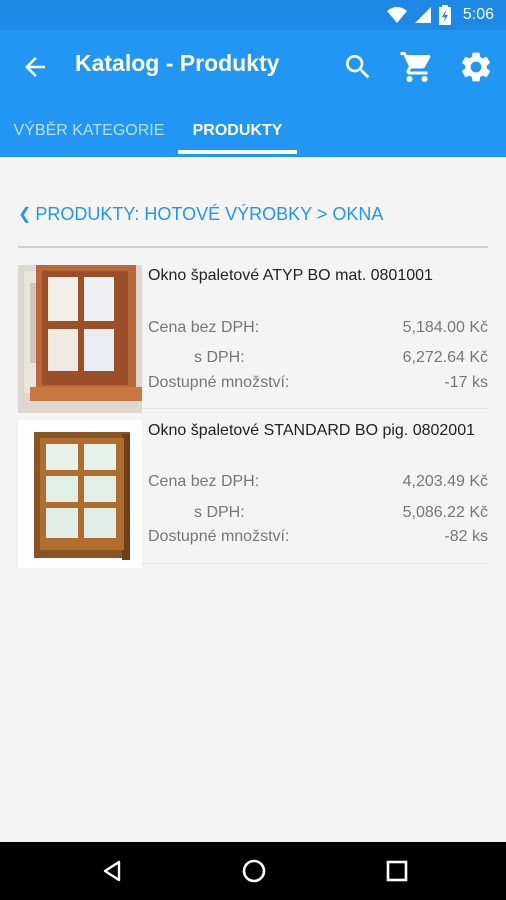  What do you see at coordinates (466, 536) in the screenshot?
I see `quantity-value: -82 ks` at bounding box center [466, 536].